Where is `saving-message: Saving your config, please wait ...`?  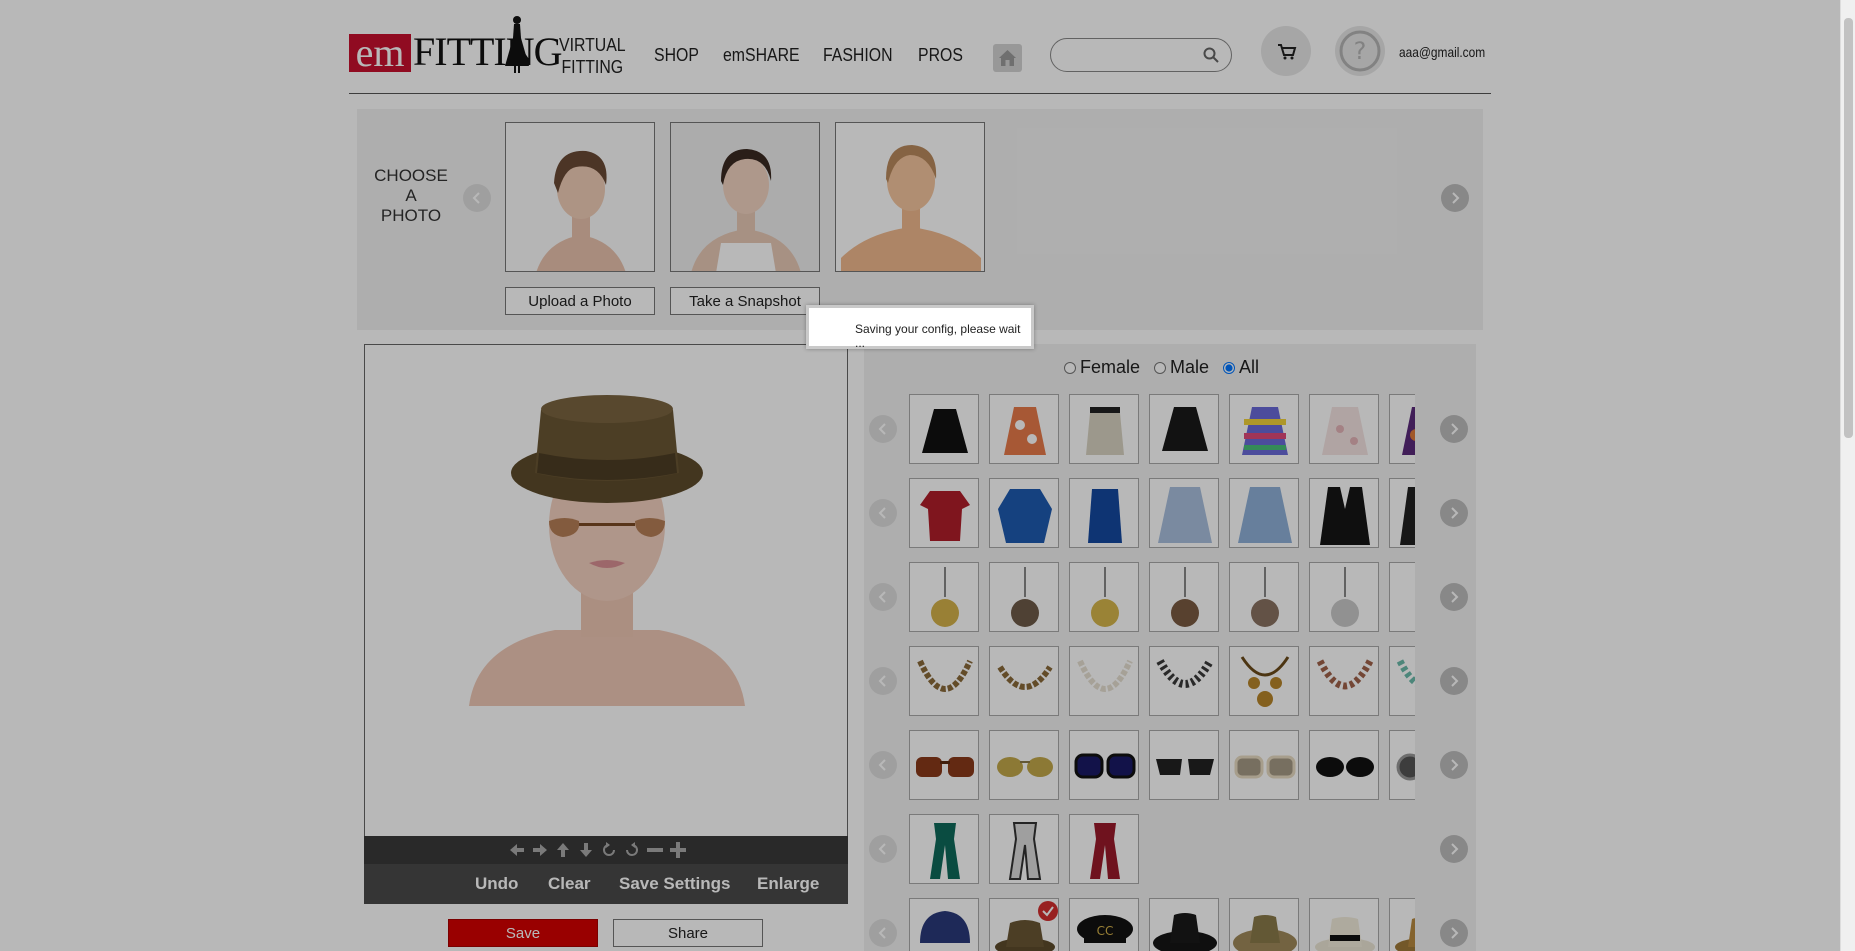 saving-message: Saving your config, please wait ... is located at coordinates (938, 336).